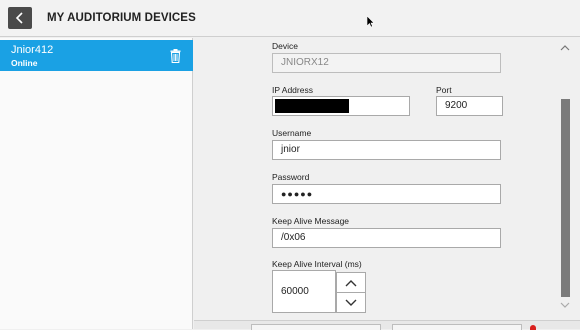 Image resolution: width=580 pixels, height=330 pixels. I want to click on back-button, so click(20, 18).